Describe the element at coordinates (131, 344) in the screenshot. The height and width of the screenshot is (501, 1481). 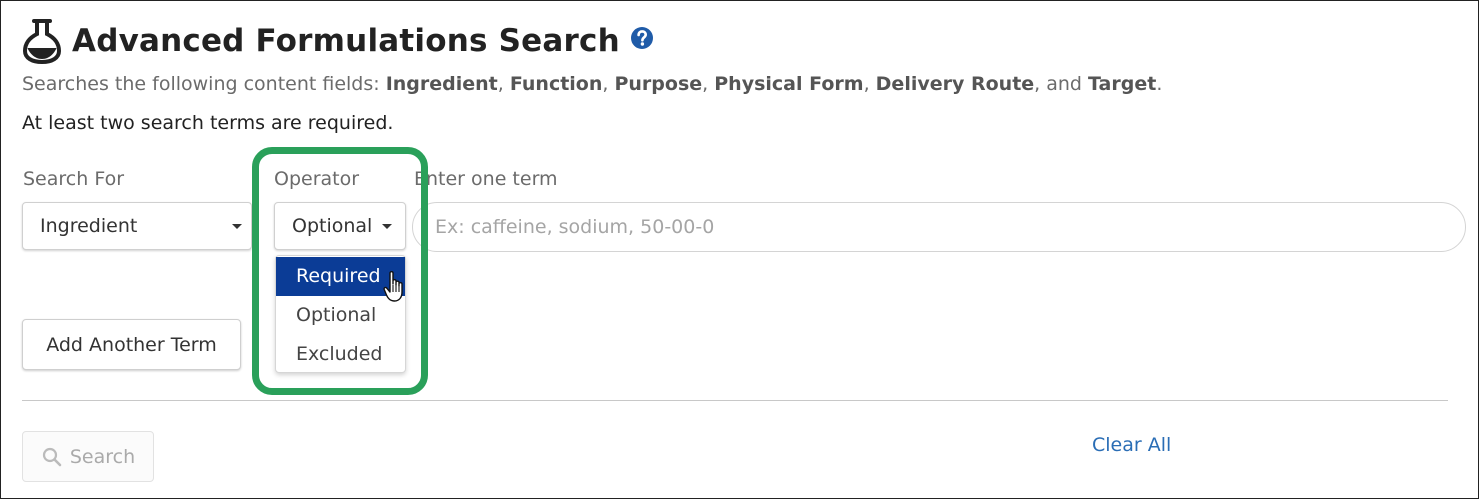
I see `add-another-term-button: Add Another Term` at that location.